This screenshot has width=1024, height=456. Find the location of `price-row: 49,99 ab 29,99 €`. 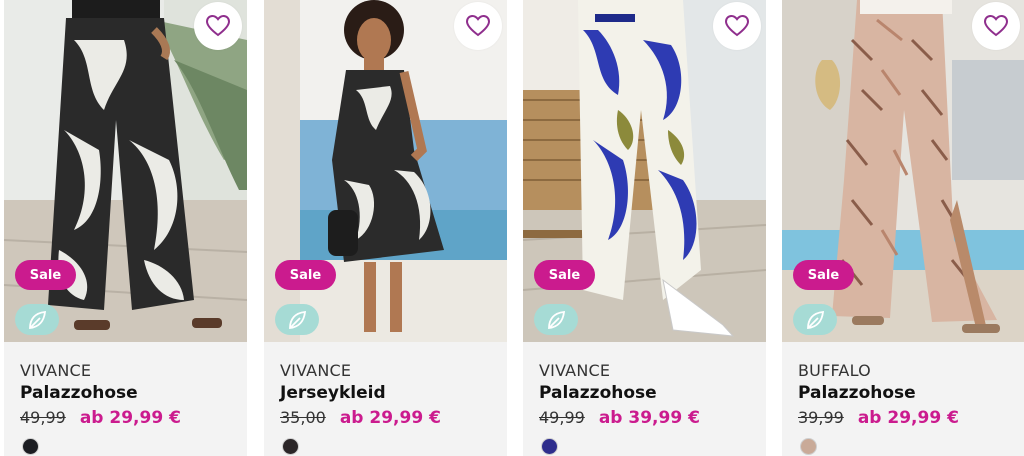

price-row: 49,99 ab 29,99 € is located at coordinates (100, 418).